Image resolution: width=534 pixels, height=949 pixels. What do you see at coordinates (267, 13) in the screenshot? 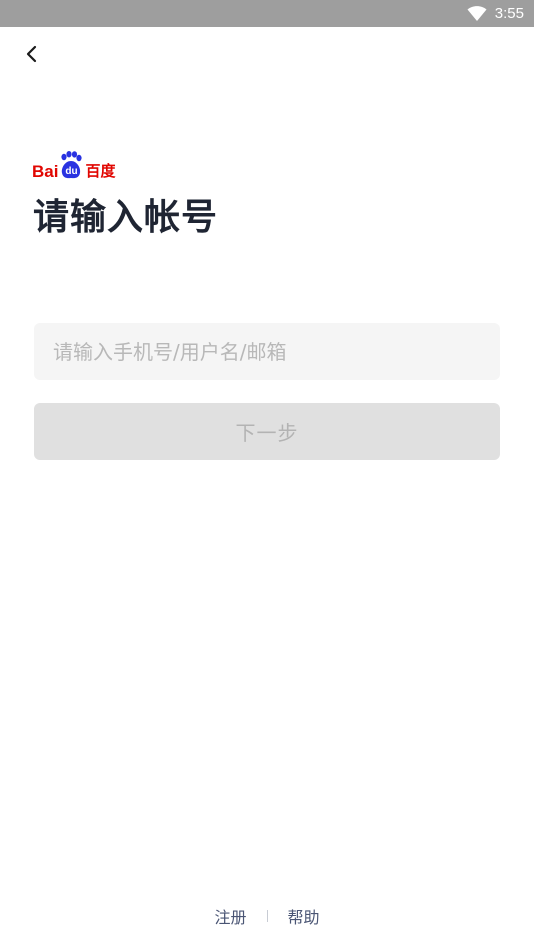
I see `status-bar: 3:55` at bounding box center [267, 13].